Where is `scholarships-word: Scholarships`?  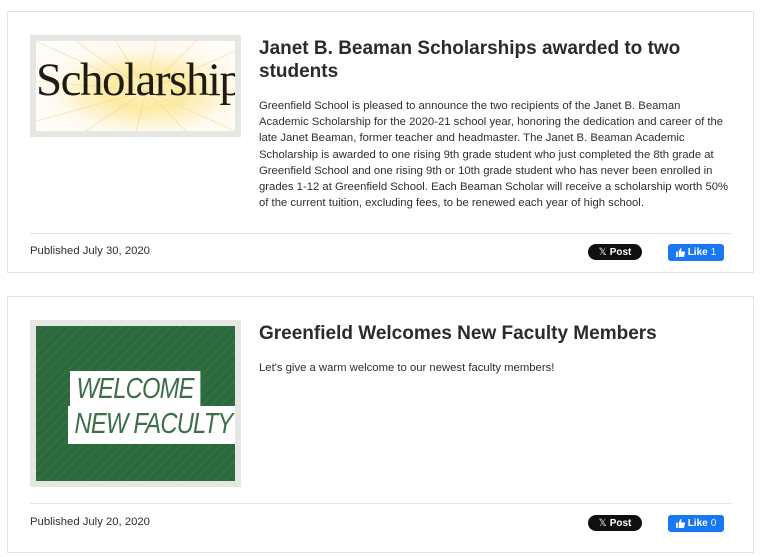
scholarships-word: Scholarships is located at coordinates (135, 80).